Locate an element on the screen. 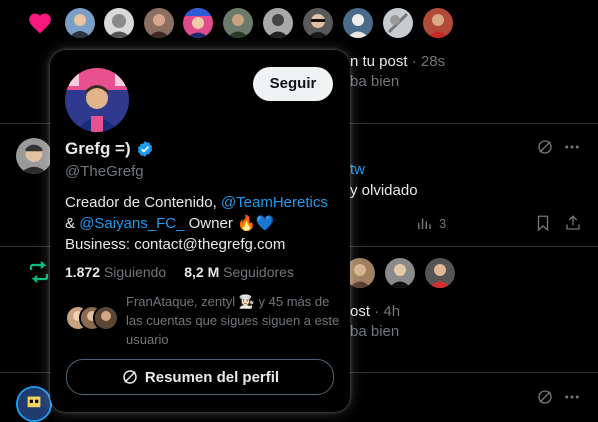 Image resolution: width=598 pixels, height=422 pixels. followers-stat: 8,2 M Seguidores is located at coordinates (239, 272).